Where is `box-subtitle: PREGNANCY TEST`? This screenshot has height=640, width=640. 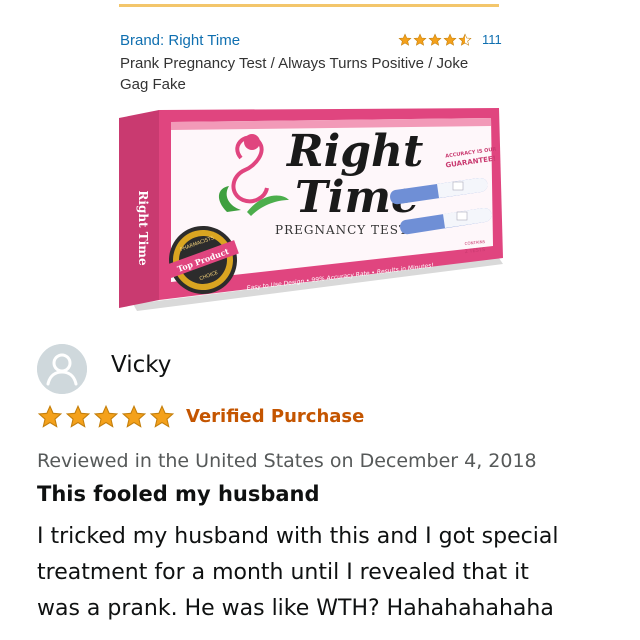 box-subtitle: PREGNANCY TEST is located at coordinates (341, 230).